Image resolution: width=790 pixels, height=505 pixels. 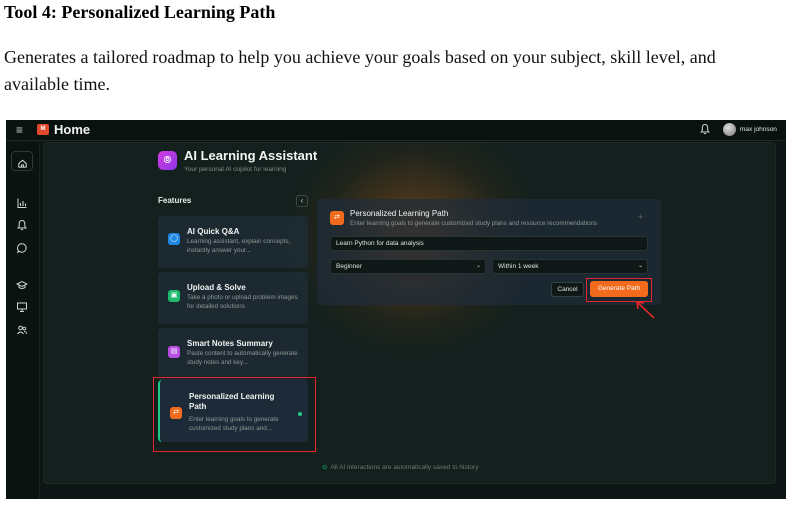 I want to click on feature-title: AI Quick Q&A, so click(x=213, y=231).